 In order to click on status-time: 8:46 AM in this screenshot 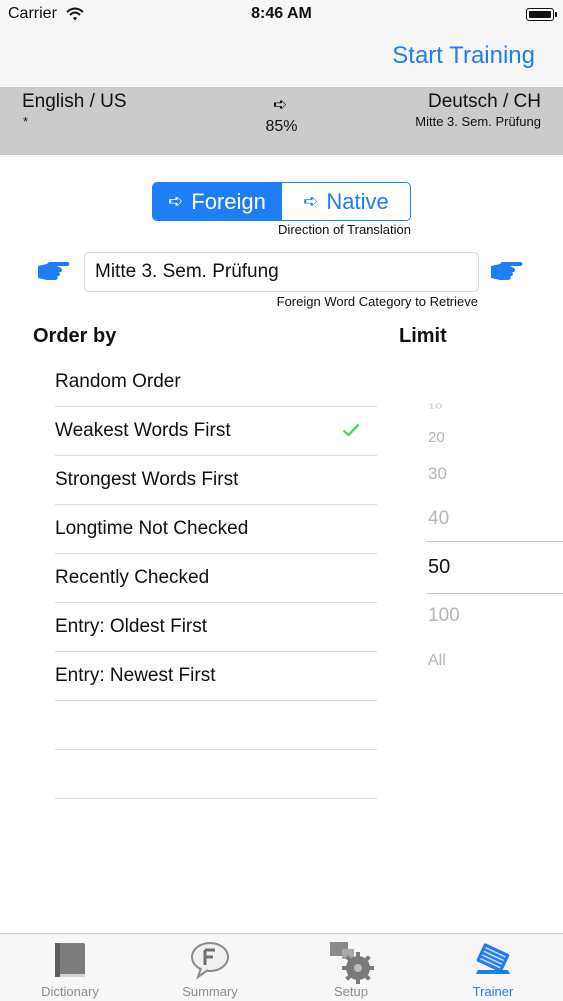, I will do `click(281, 13)`.